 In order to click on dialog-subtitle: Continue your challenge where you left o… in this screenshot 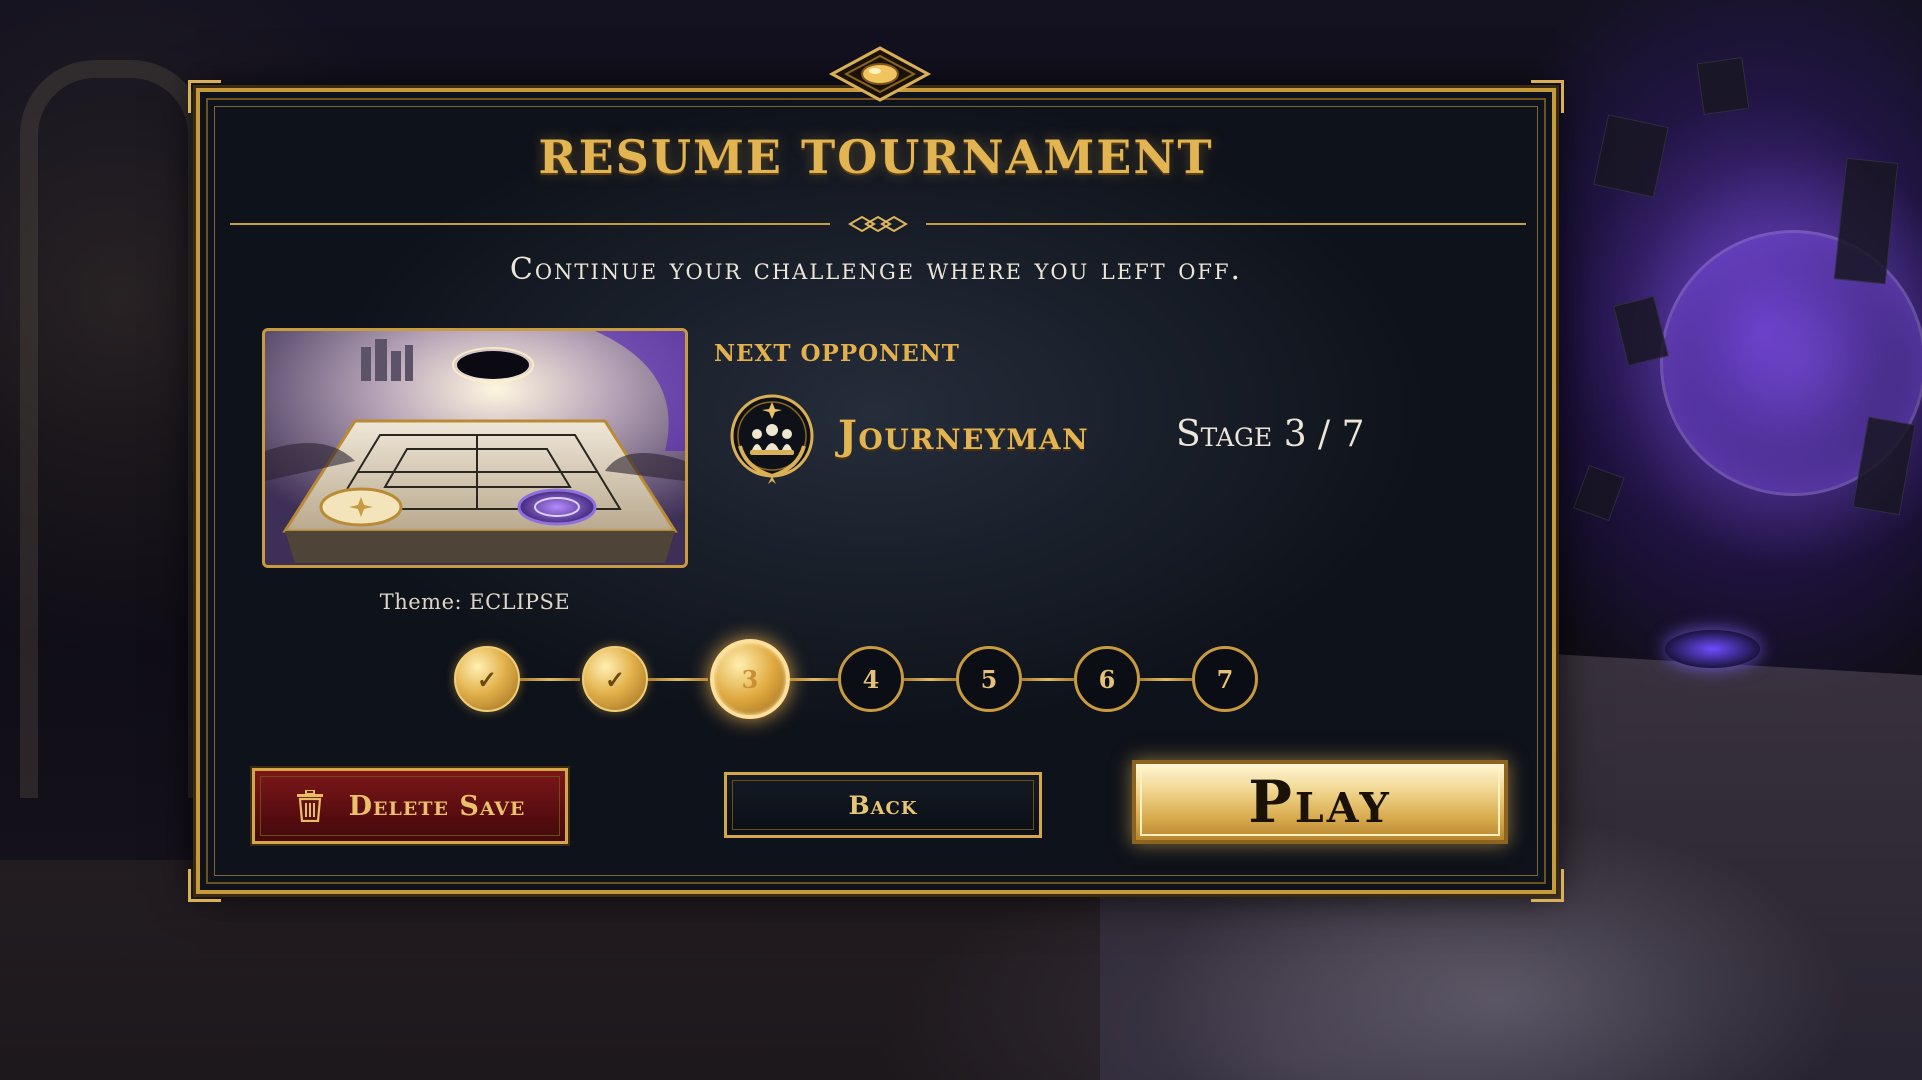, I will do `click(876, 269)`.